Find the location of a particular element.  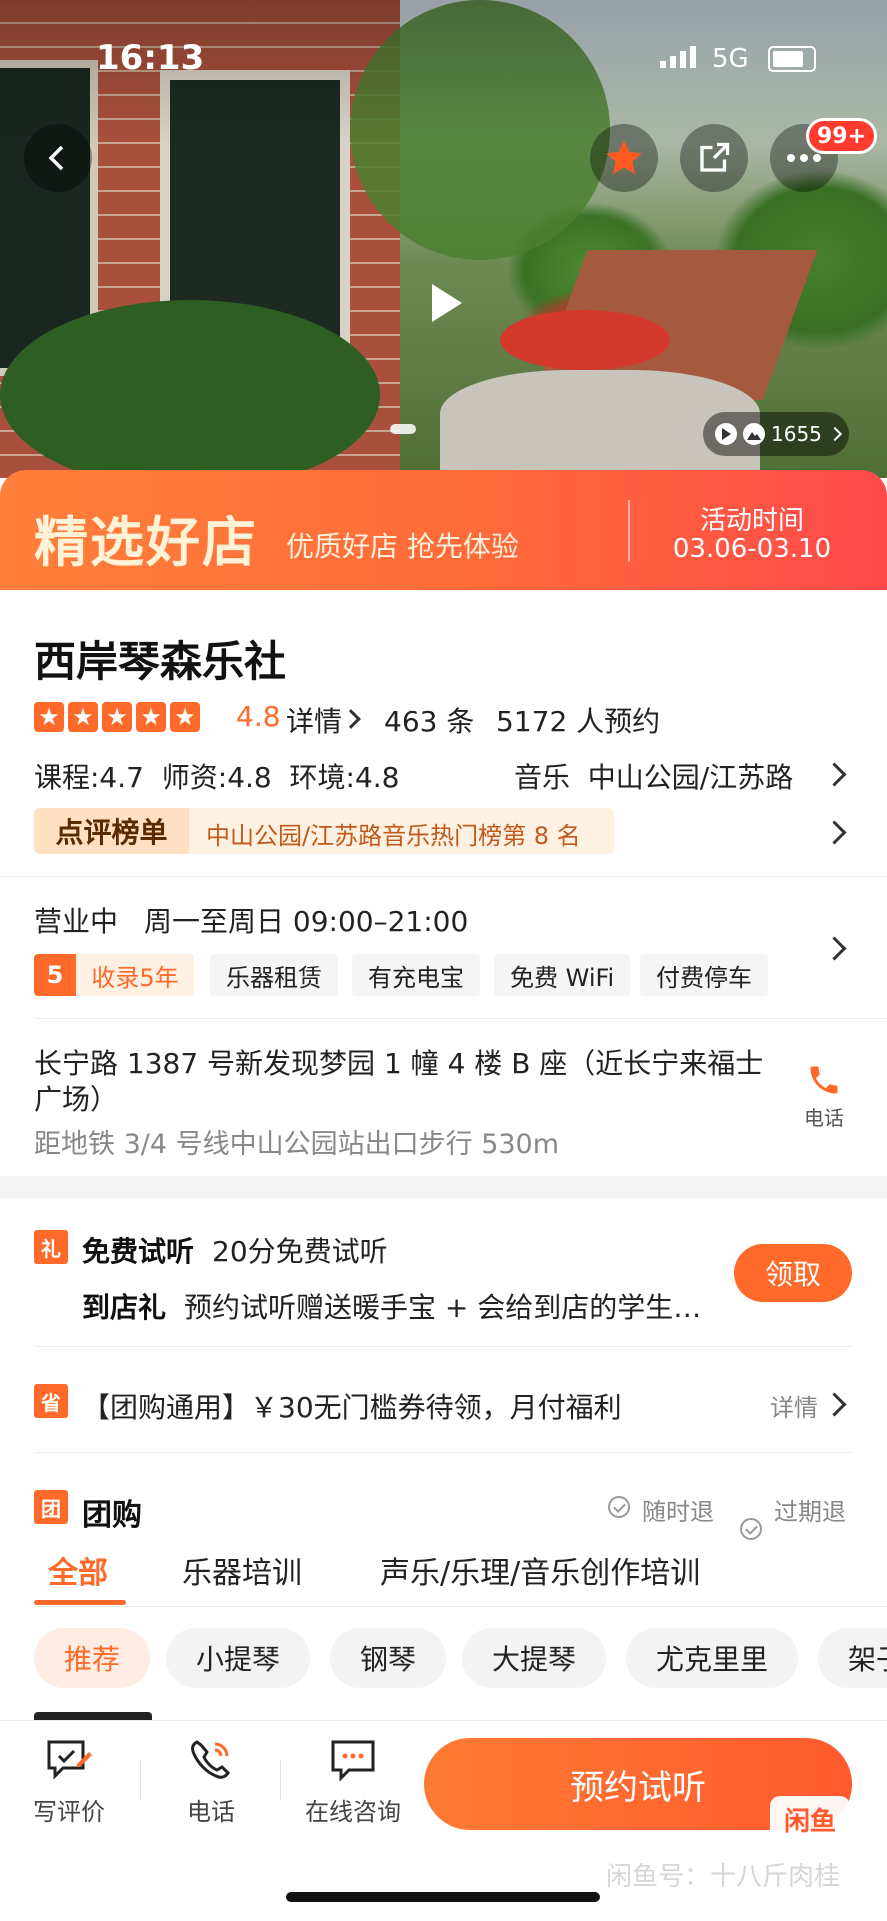

filter-drums: 架子鼓 is located at coordinates (852, 1658).